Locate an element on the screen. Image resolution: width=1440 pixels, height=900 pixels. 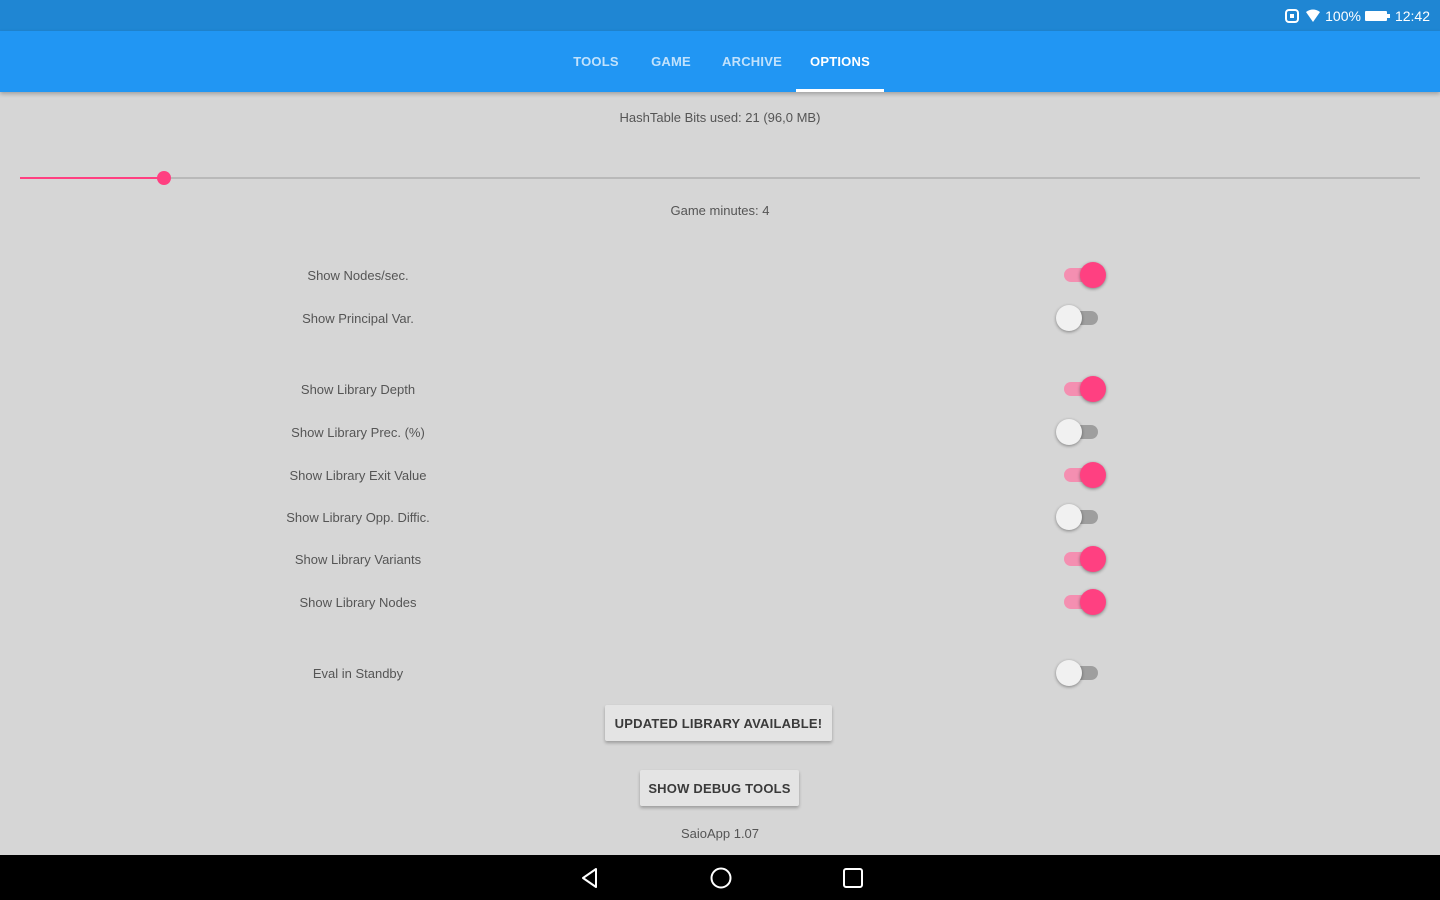
toggle-show-nodes-sec is located at coordinates (1082, 275).